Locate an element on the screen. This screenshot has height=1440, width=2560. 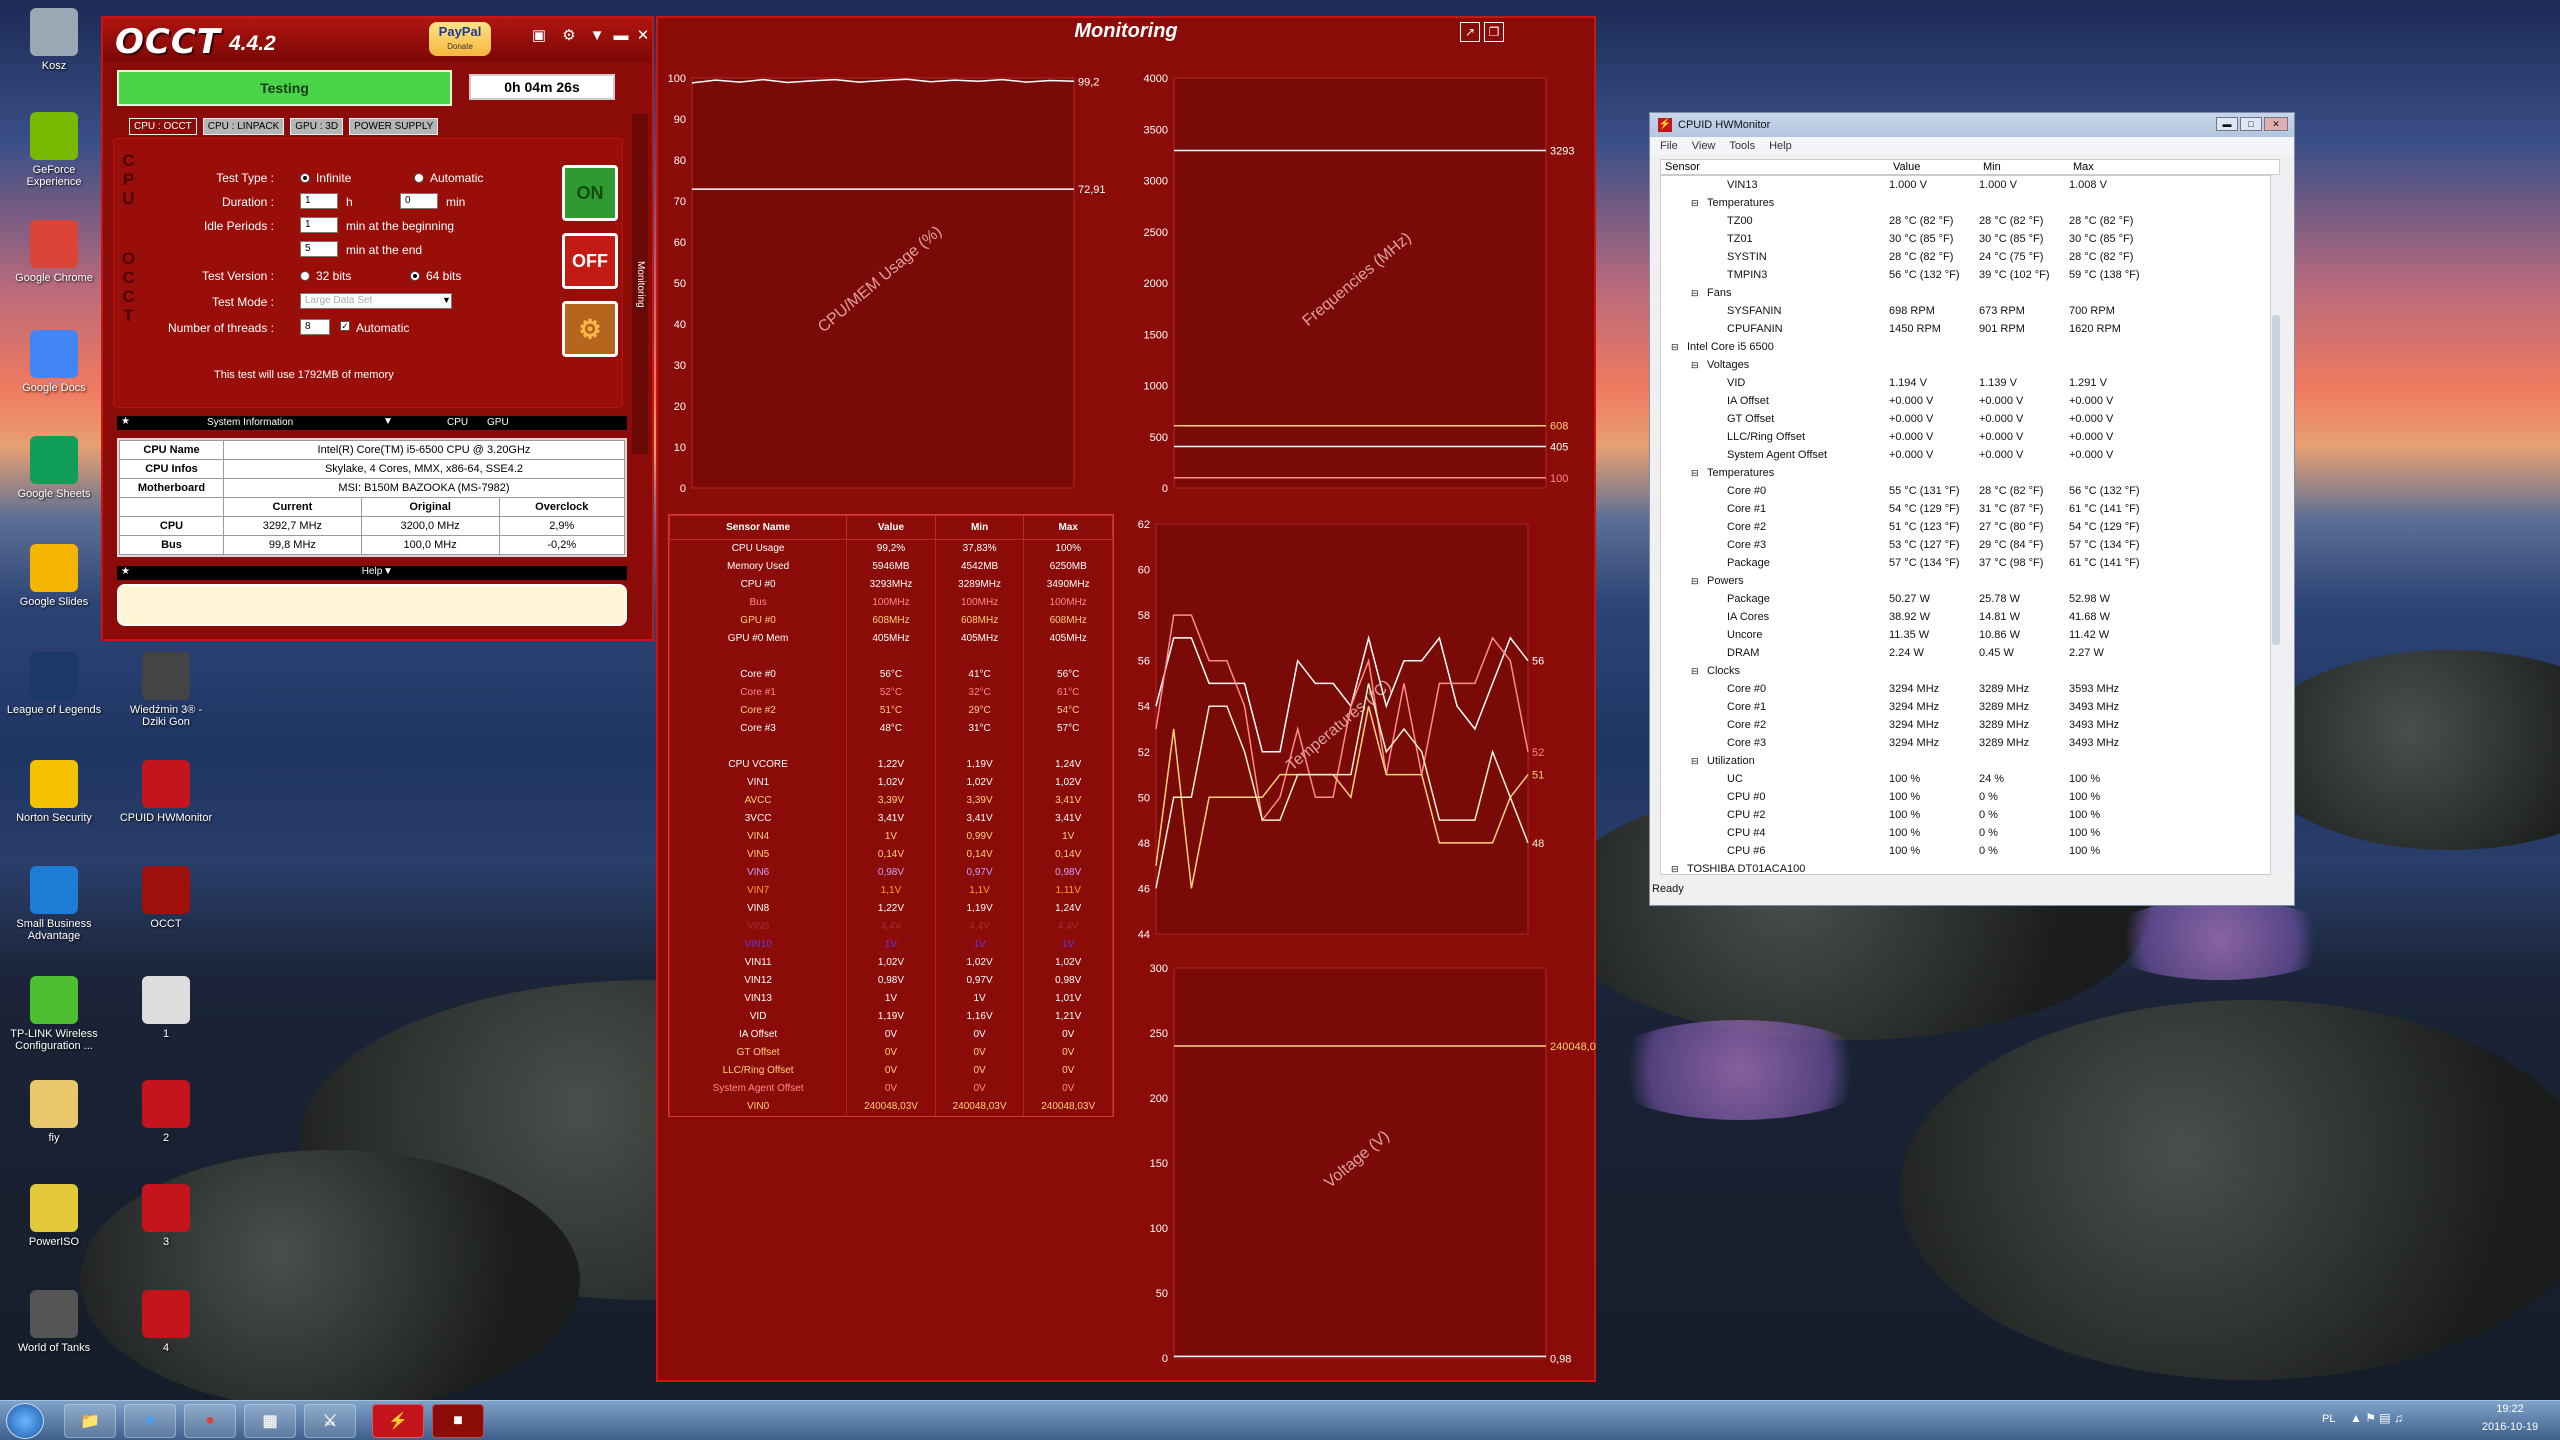
tree-group: ⊟ Intel Core i5 6500 is located at coordinates (1965, 347).